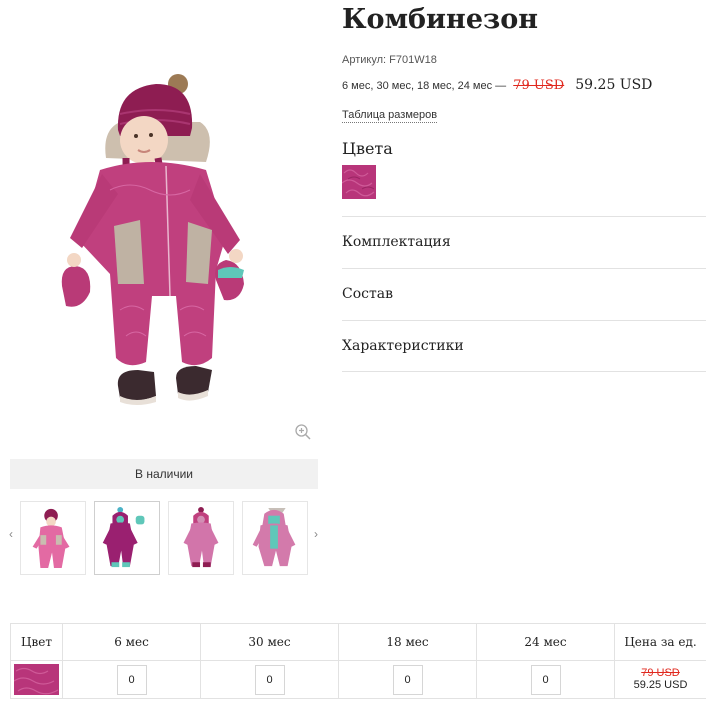 This screenshot has height=702, width=706. I want to click on qty-input-18-mes, so click(407, 679).